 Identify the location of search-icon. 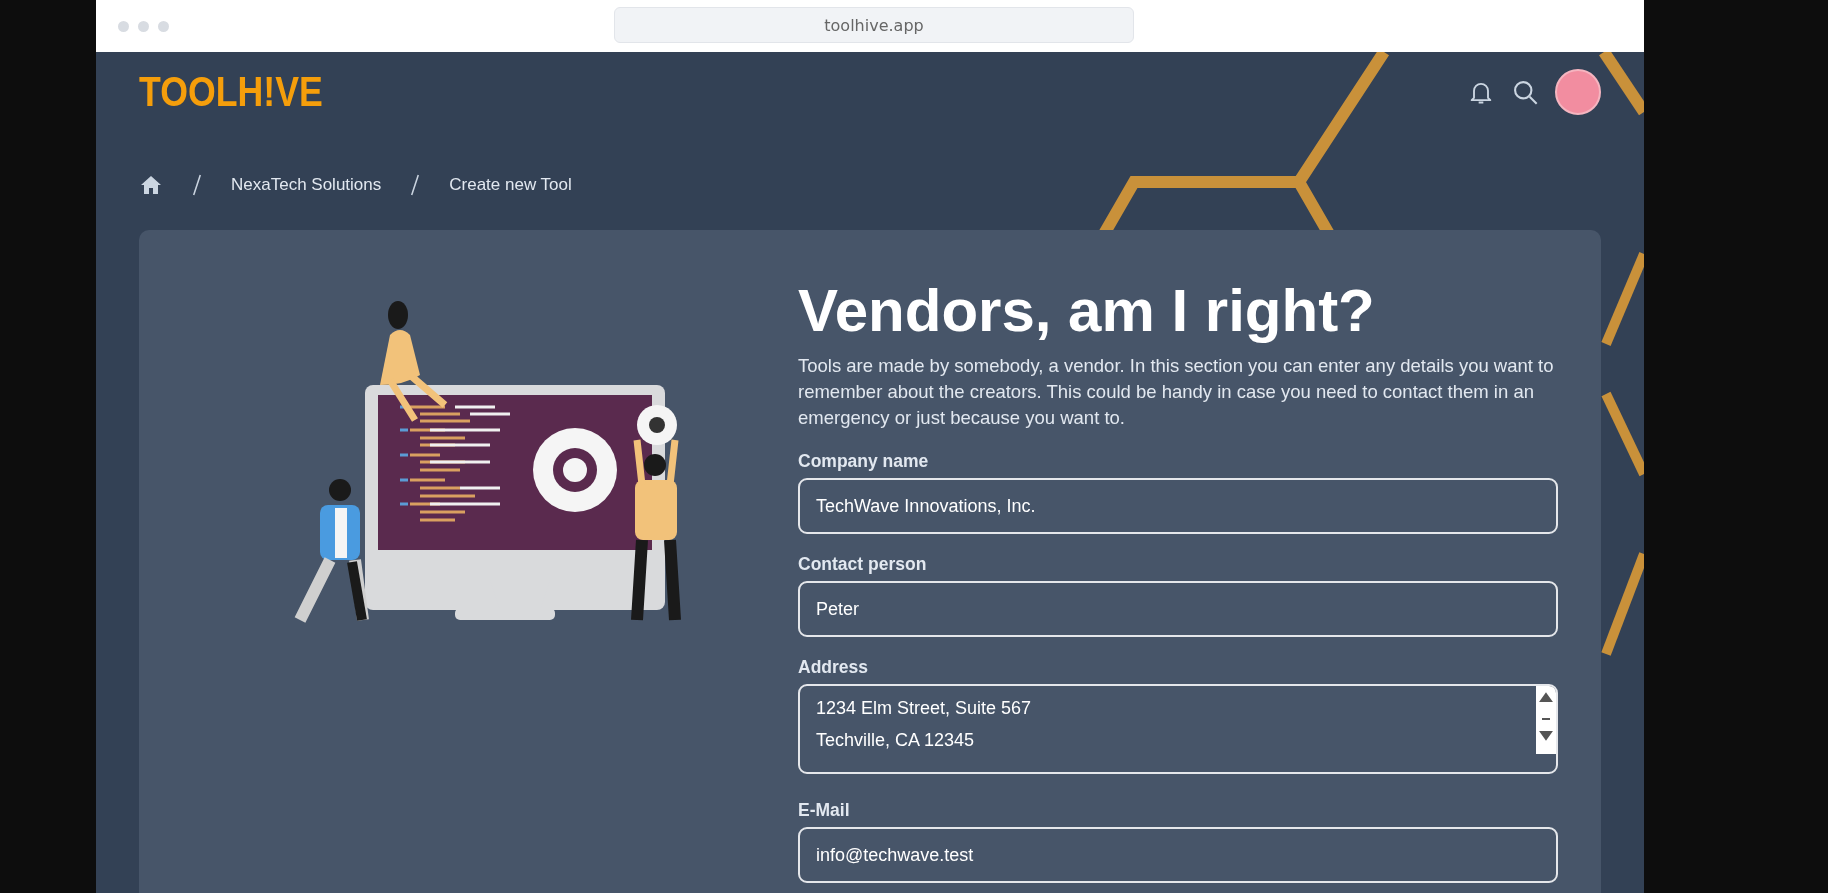
(1525, 92).